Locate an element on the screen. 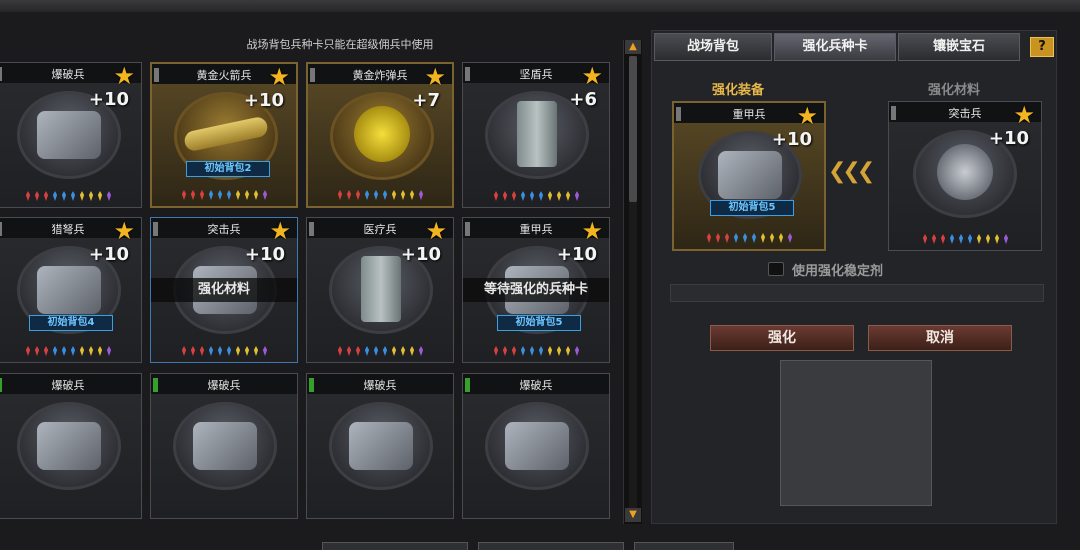 This screenshot has height=550, width=1080. cancel-button: 取消 is located at coordinates (940, 338).